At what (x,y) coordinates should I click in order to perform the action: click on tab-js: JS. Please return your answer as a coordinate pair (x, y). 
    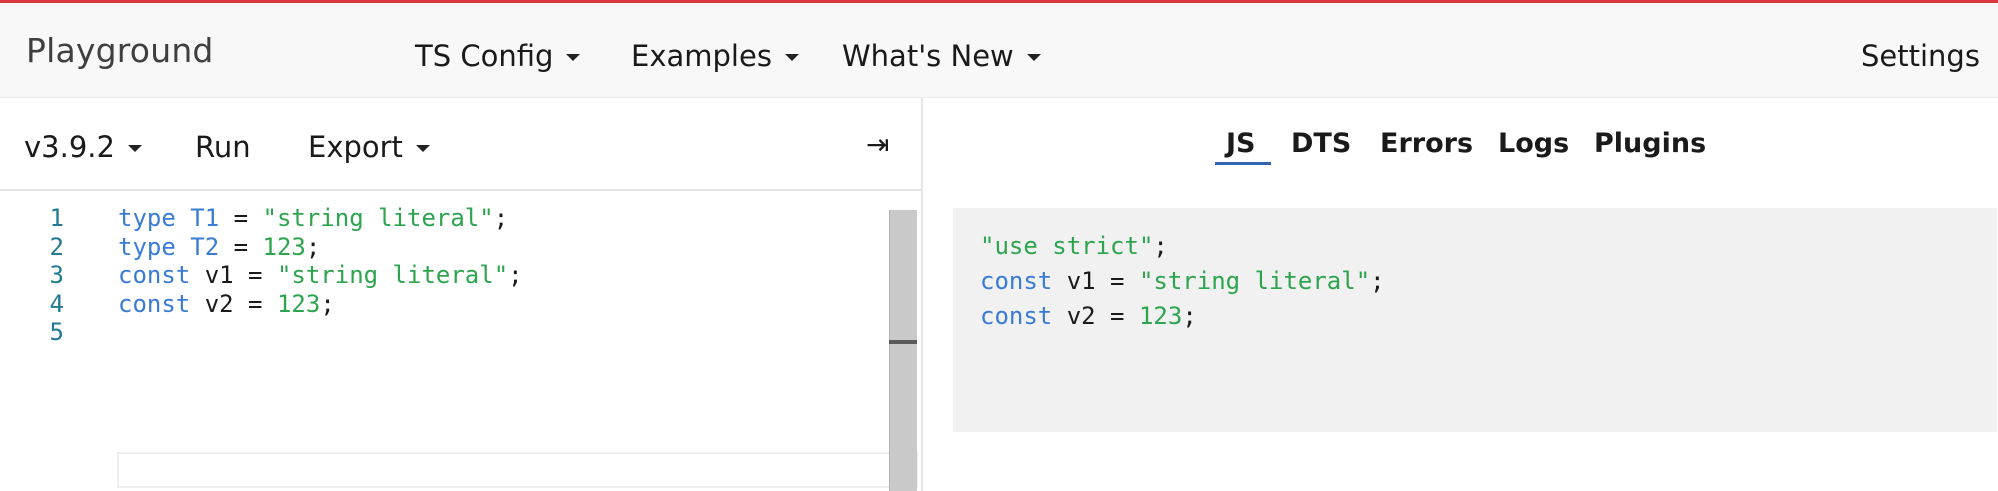
    Looking at the image, I should click on (1241, 143).